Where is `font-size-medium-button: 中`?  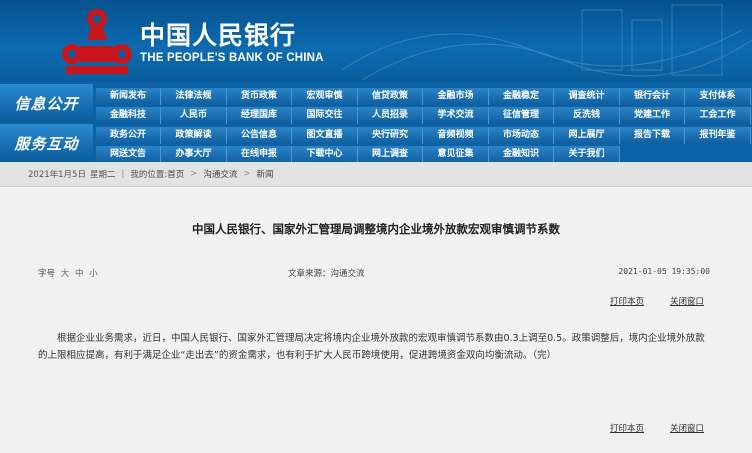 font-size-medium-button: 中 is located at coordinates (79, 274).